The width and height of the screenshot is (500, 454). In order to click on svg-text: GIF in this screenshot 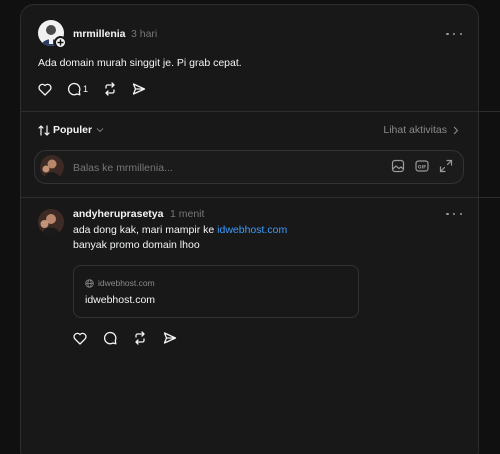, I will do `click(422, 167)`.